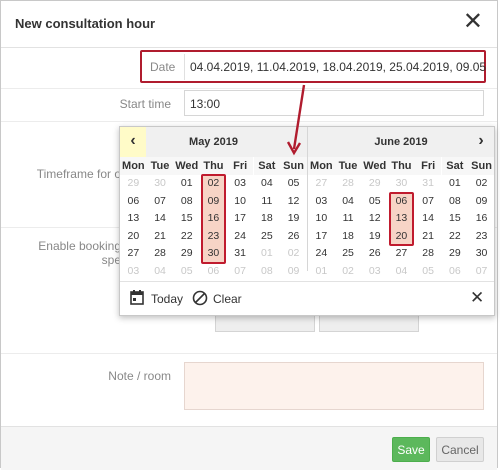 The height and width of the screenshot is (471, 500). What do you see at coordinates (137, 299) in the screenshot?
I see `calendar-icon` at bounding box center [137, 299].